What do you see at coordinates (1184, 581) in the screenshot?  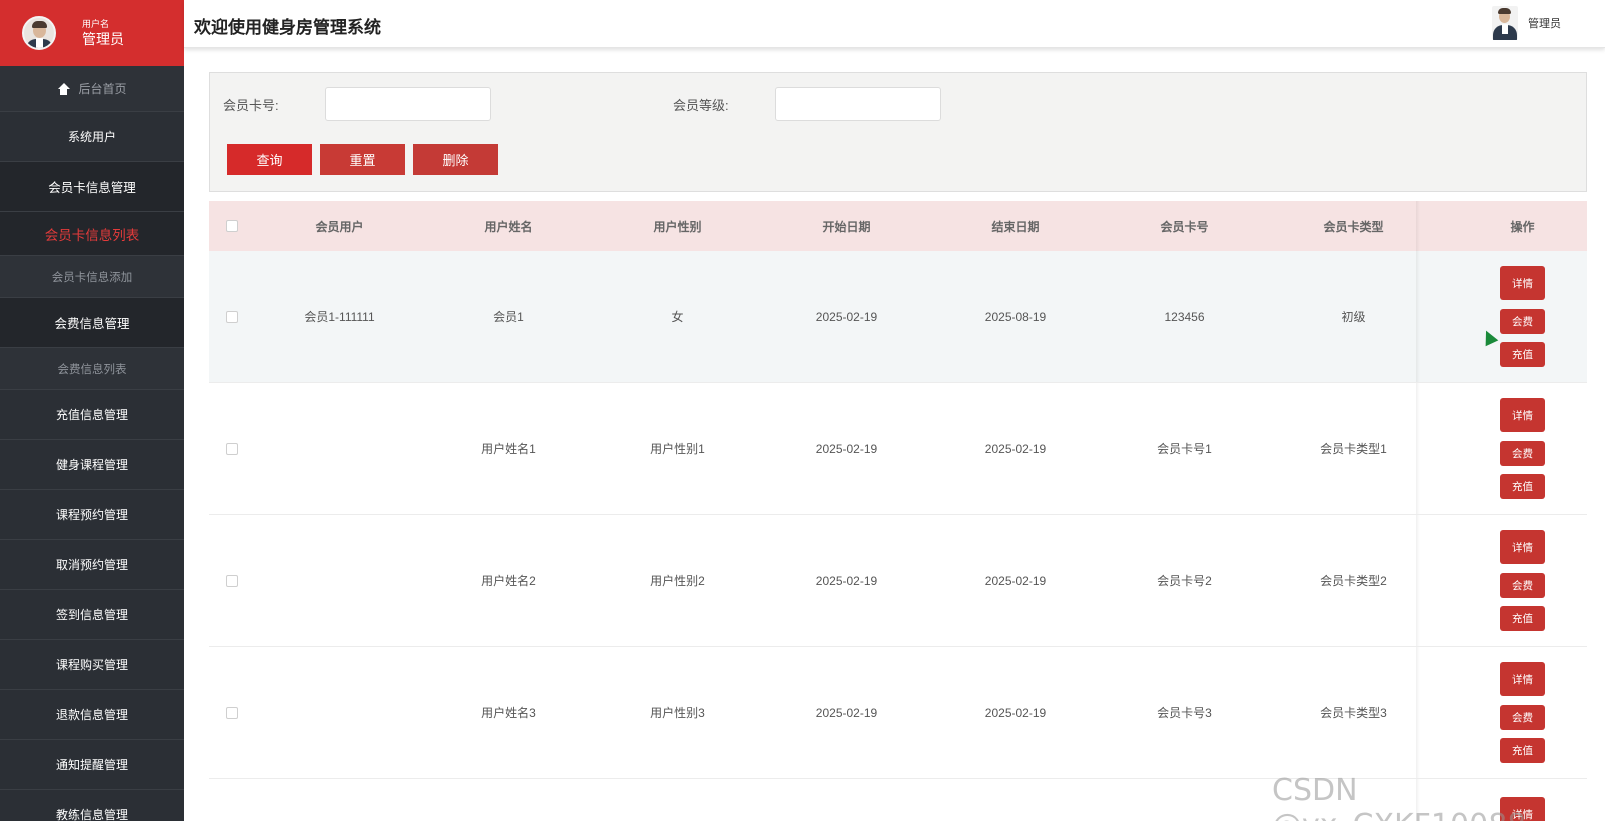 I see `cell-card-number: 会员卡号2` at bounding box center [1184, 581].